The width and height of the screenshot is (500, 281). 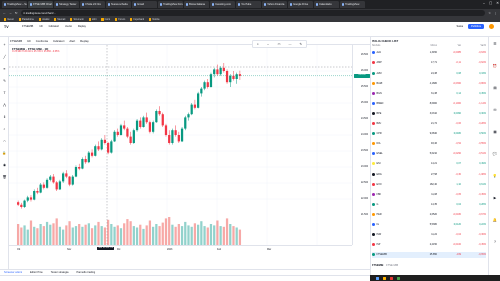 I want to click on data-window-icon: ▤, so click(x=495, y=88).